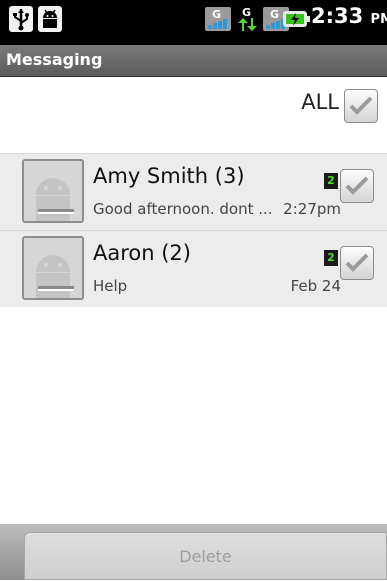 This screenshot has height=581, width=387. Describe the element at coordinates (169, 176) in the screenshot. I see `contact-name: Amy Smith (3)` at that location.